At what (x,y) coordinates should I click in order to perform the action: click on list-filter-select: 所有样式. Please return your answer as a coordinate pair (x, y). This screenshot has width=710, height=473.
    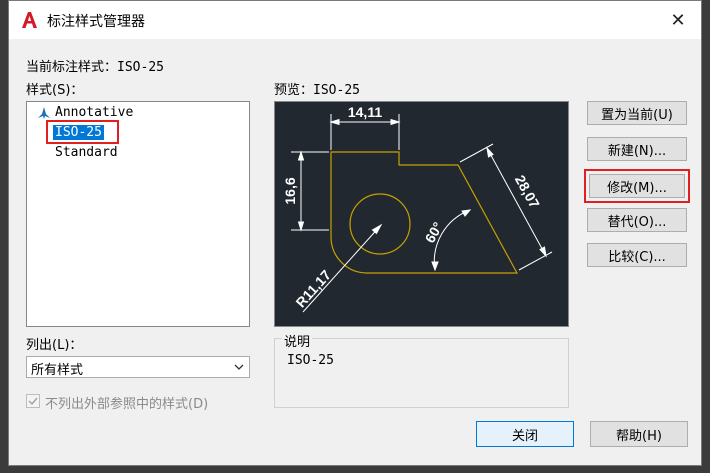
    Looking at the image, I should click on (138, 367).